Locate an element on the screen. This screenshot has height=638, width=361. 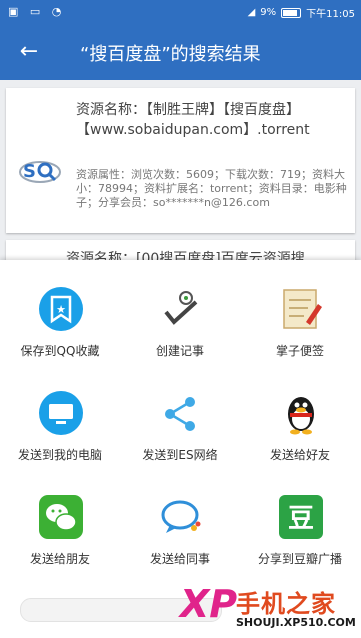
share-item-qq-friend: 发送给好友 is located at coordinates (300, 434).